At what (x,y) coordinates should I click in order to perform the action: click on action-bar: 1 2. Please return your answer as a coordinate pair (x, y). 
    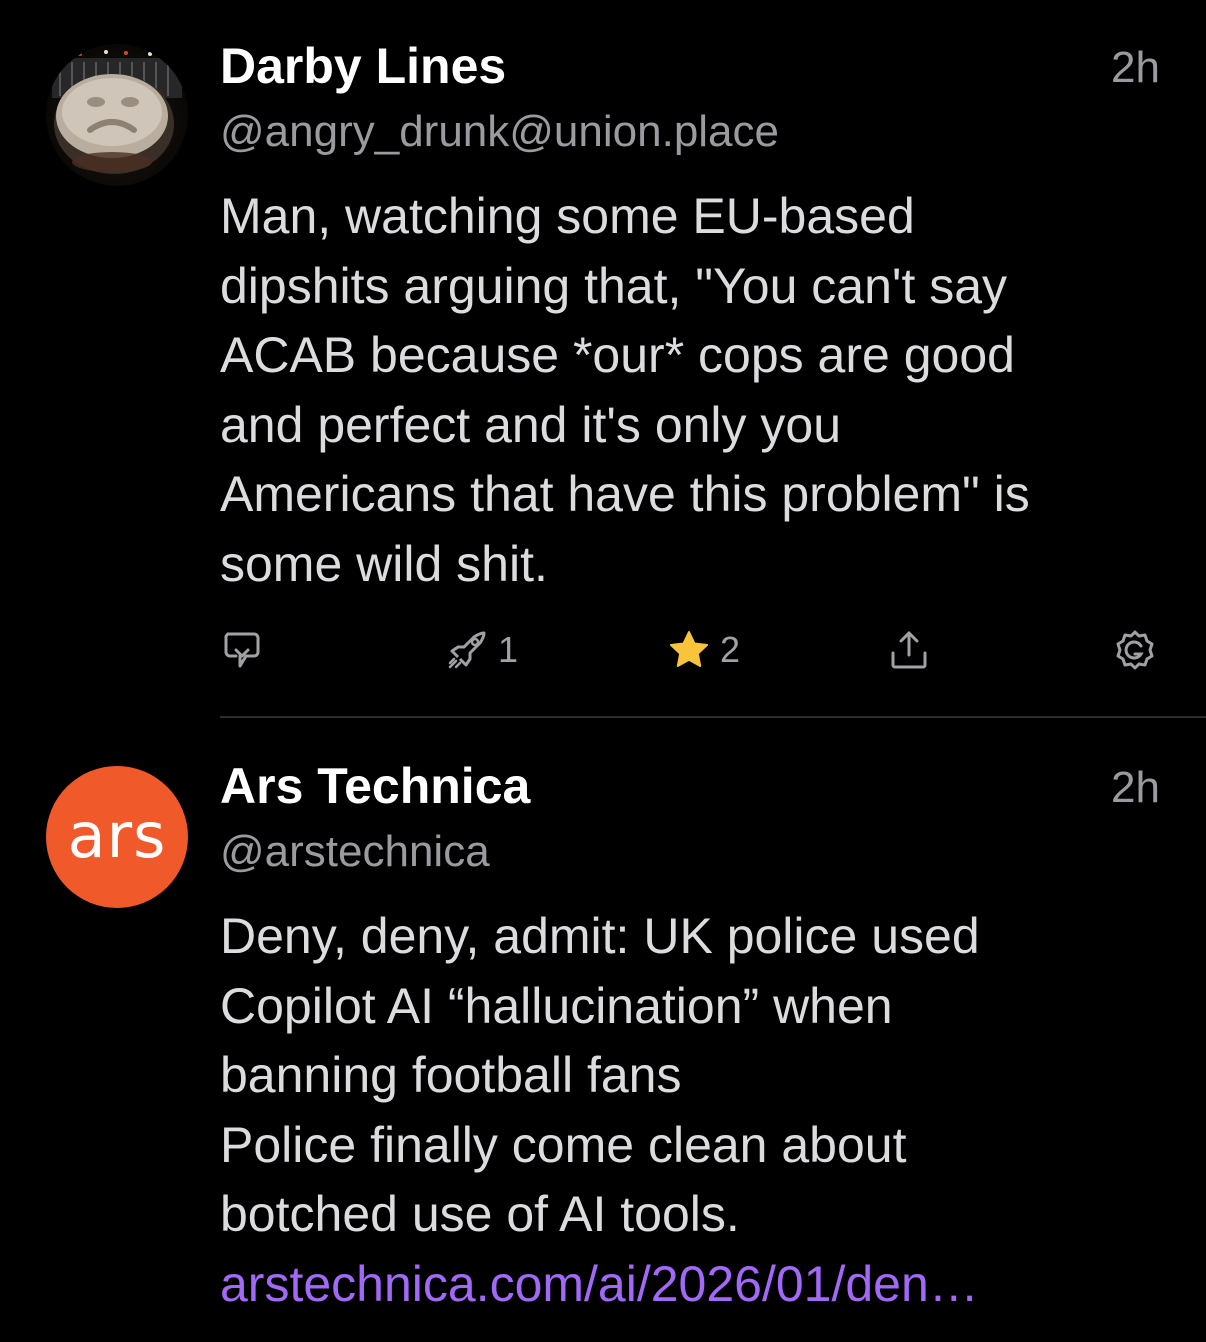
    Looking at the image, I should click on (692, 650).